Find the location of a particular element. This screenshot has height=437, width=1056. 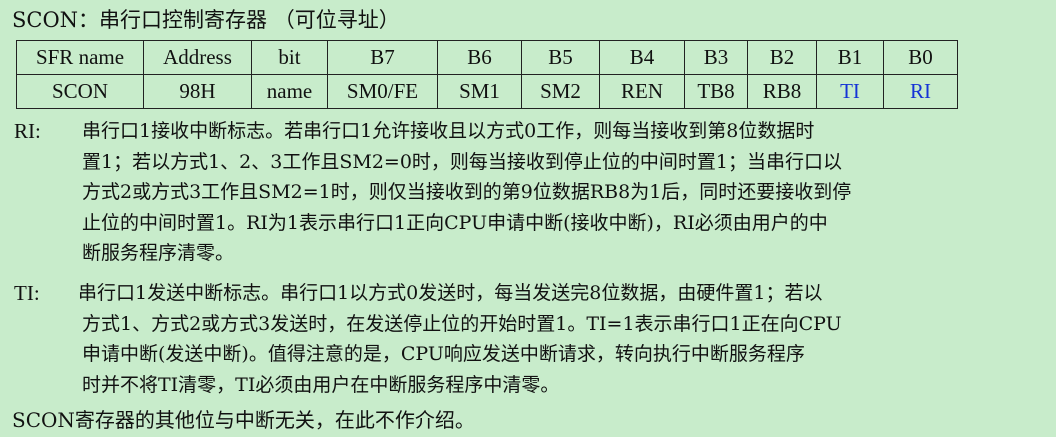

header-cell-b1: B1 is located at coordinates (850, 57).